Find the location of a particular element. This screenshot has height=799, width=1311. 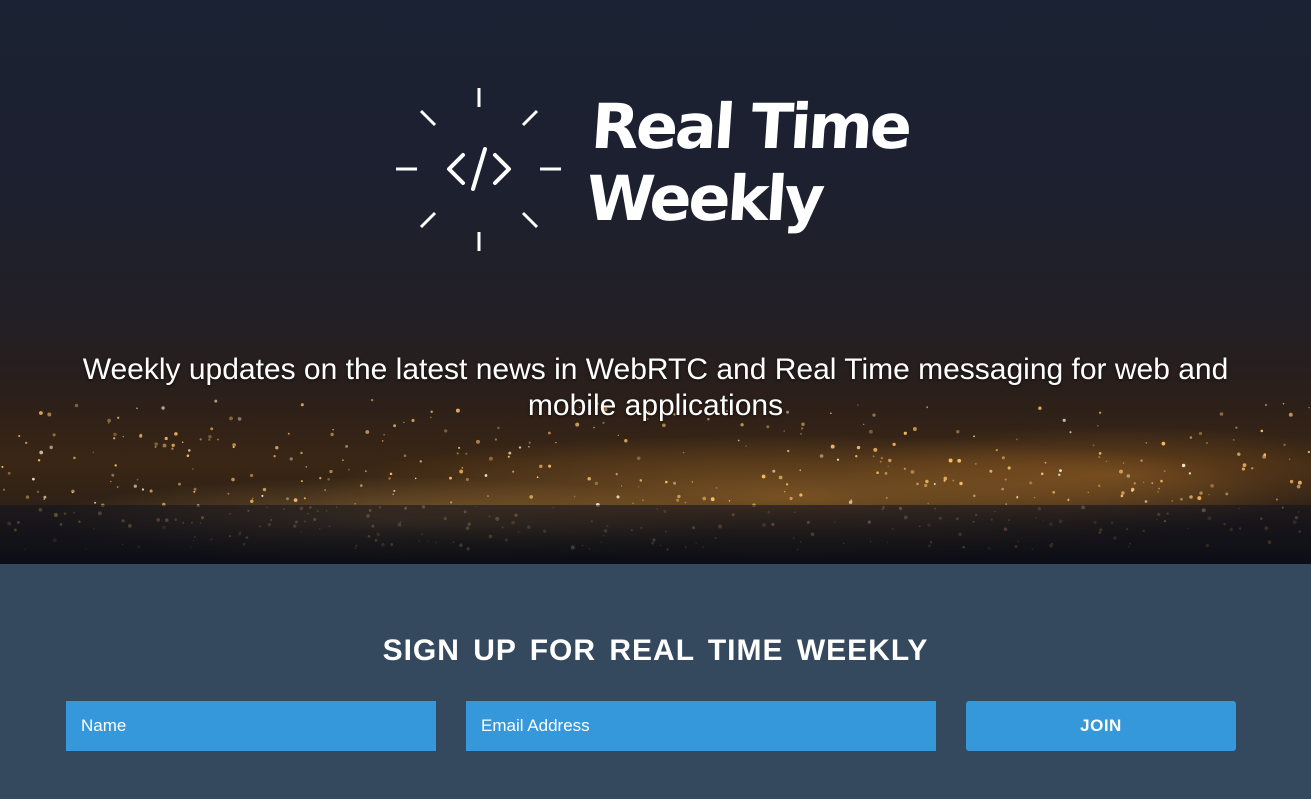

name-input is located at coordinates (251, 726).